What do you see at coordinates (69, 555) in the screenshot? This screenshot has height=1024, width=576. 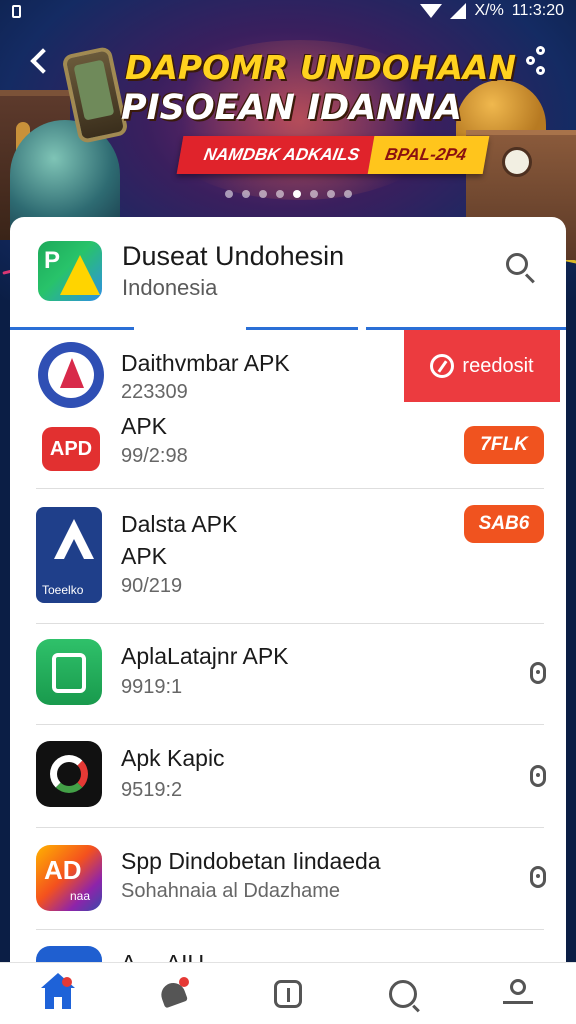 I see `dalsta-app-icon: Toeelko` at bounding box center [69, 555].